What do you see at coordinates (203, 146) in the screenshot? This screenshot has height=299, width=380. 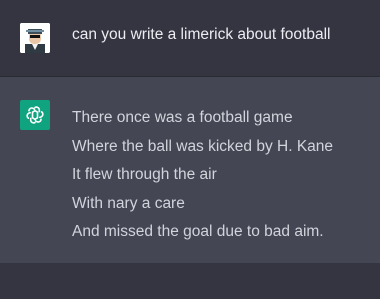 I see `limerick-line: Where the ball was kicked by H. Kane` at bounding box center [203, 146].